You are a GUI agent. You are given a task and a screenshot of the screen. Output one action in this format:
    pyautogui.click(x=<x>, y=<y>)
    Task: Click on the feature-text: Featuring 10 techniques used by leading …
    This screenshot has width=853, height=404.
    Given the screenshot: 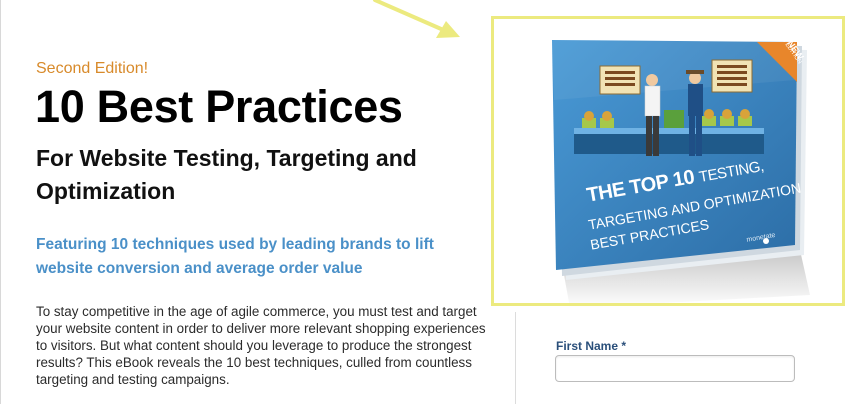 What is the action you would take?
    pyautogui.click(x=235, y=256)
    